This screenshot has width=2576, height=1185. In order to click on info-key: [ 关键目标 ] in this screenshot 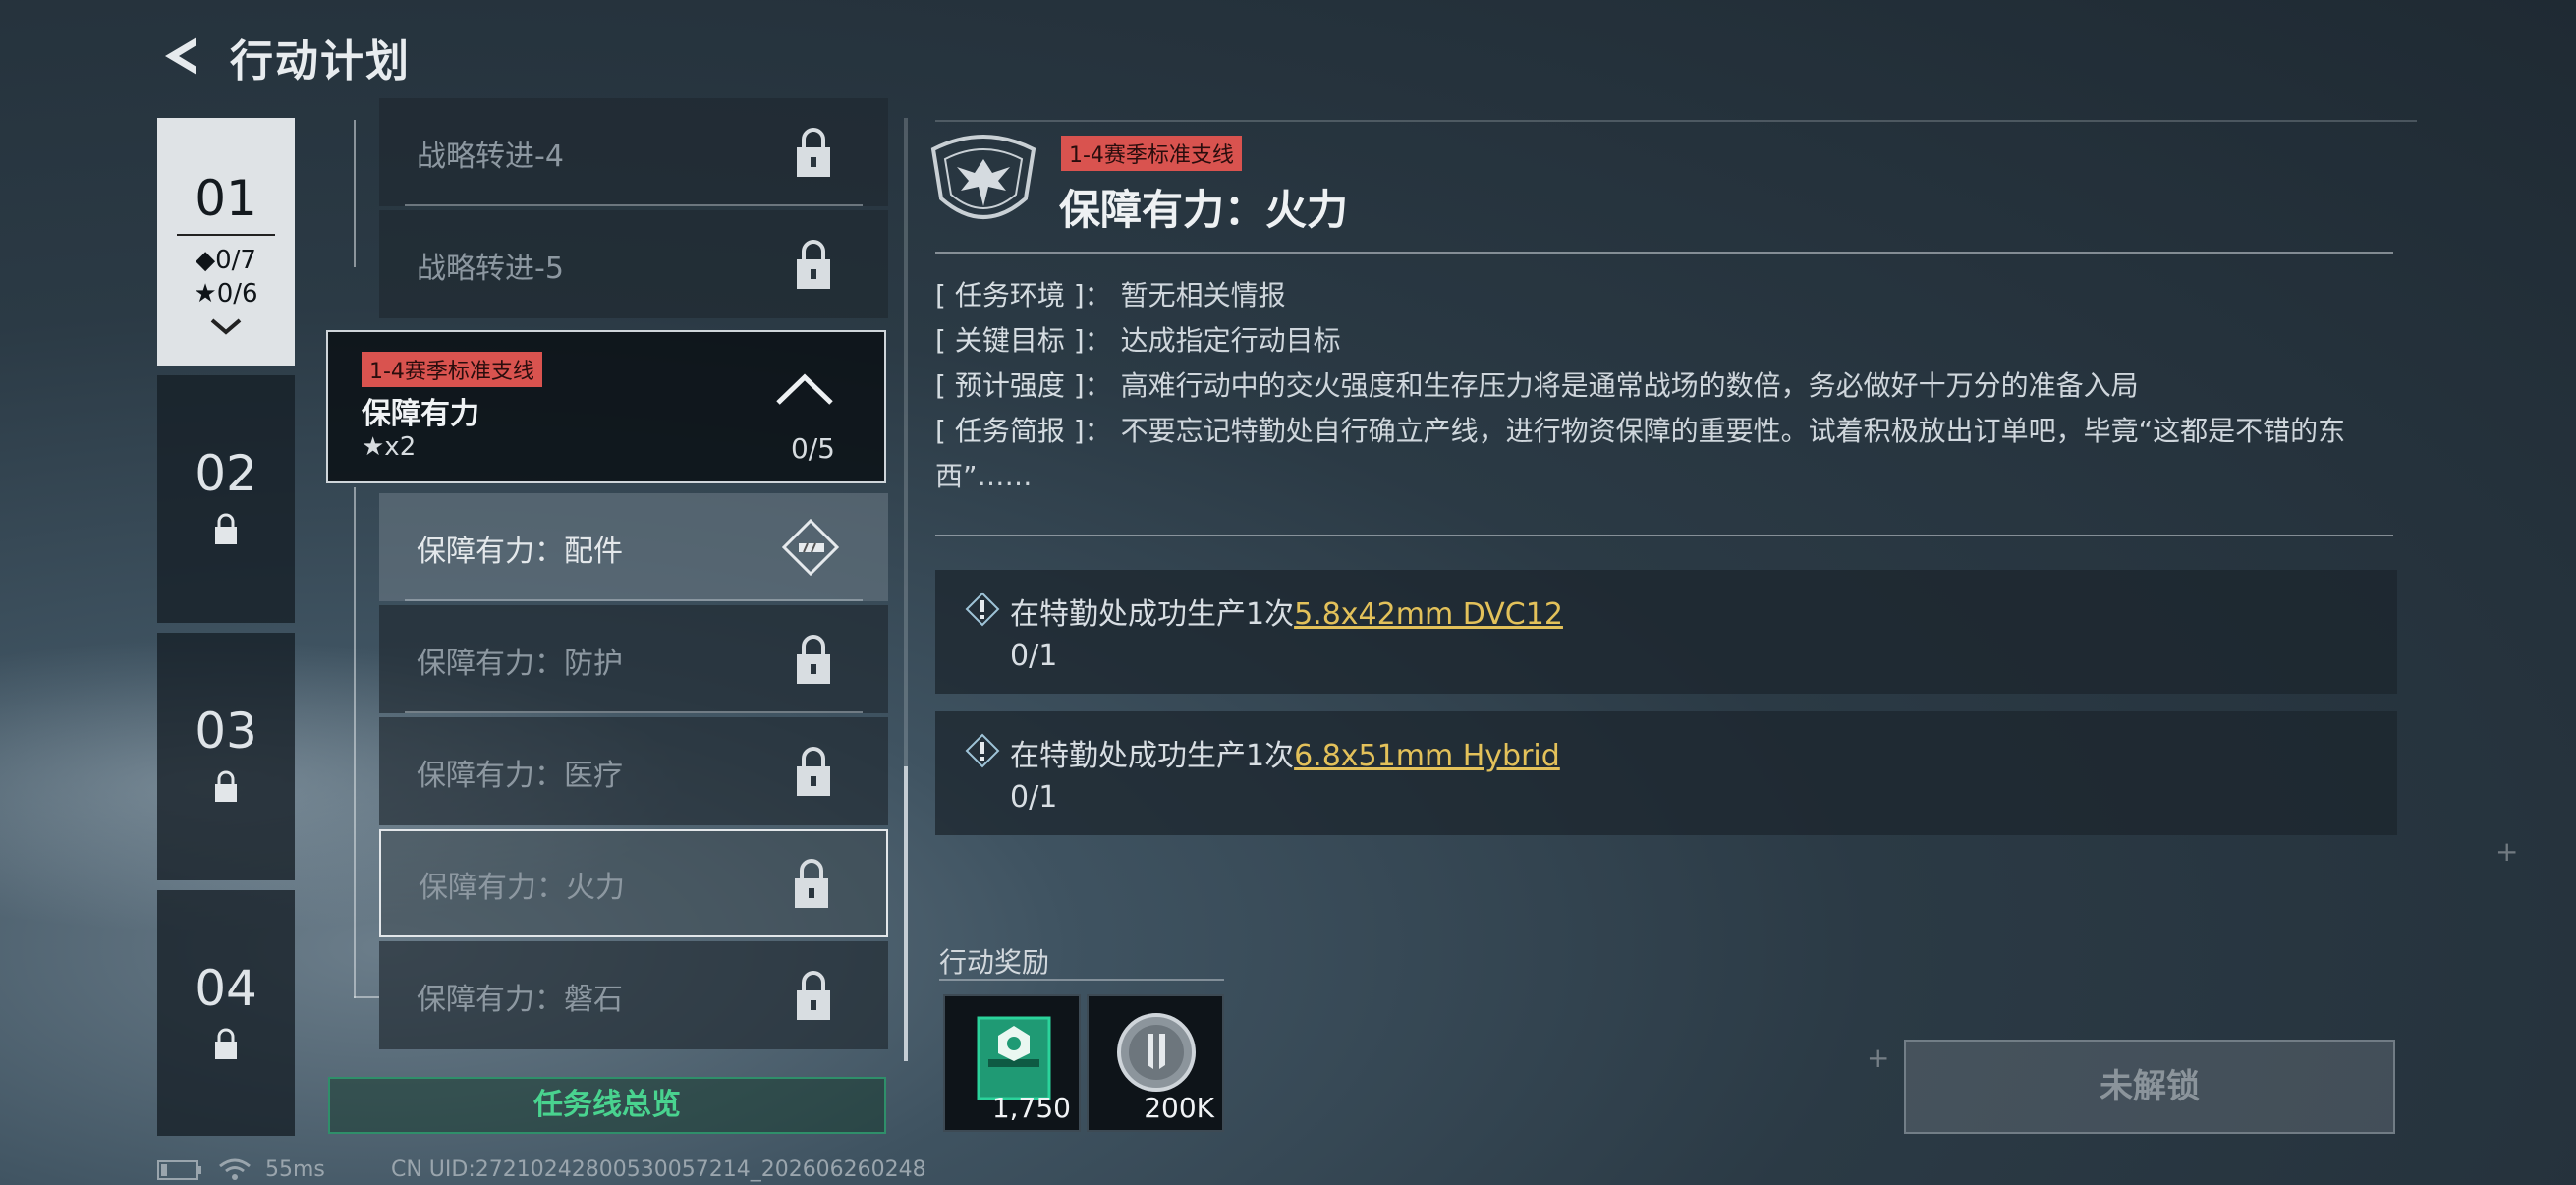, I will do `click(1010, 341)`.